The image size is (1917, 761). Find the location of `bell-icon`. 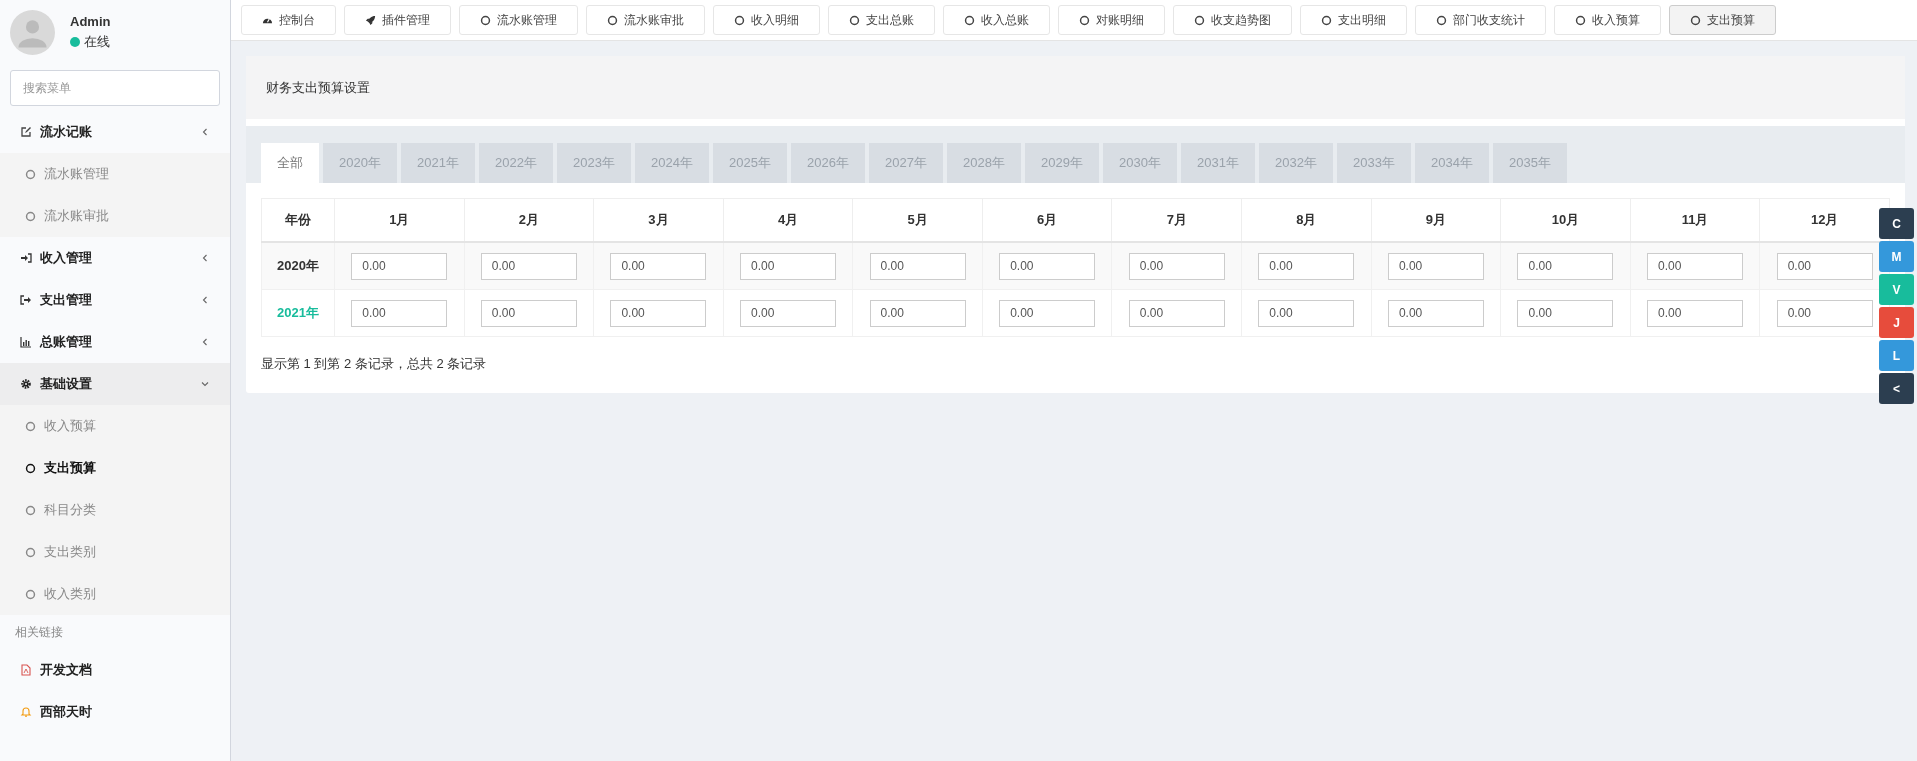

bell-icon is located at coordinates (26, 712).